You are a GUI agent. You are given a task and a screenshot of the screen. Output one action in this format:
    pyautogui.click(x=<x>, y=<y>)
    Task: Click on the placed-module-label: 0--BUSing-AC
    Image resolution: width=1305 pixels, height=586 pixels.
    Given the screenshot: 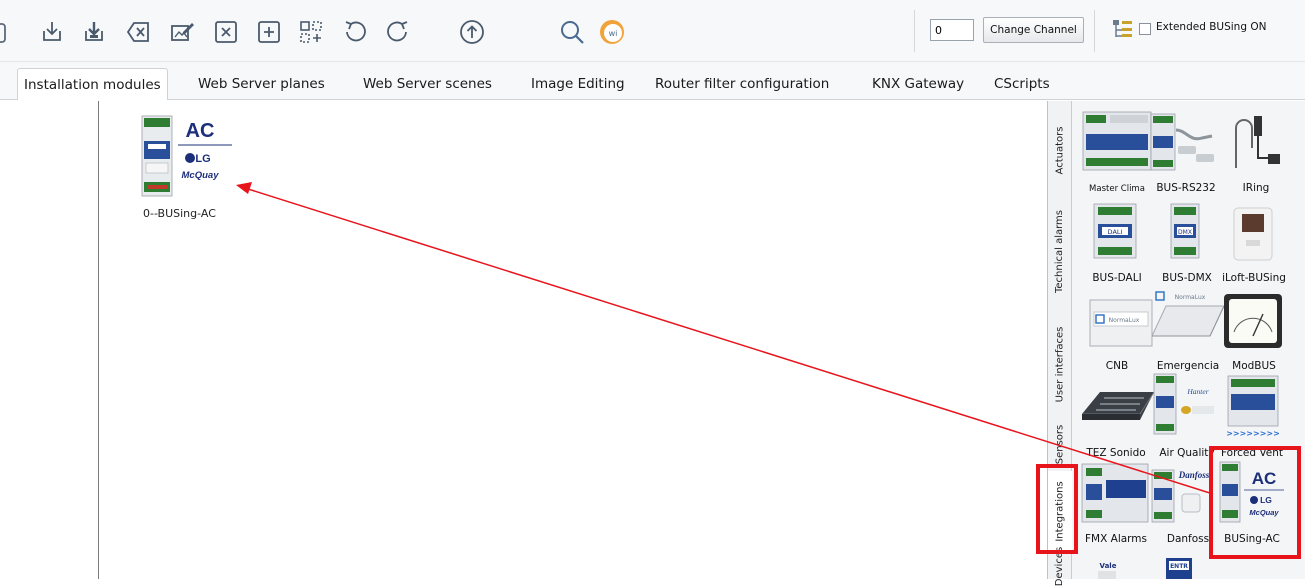 What is the action you would take?
    pyautogui.click(x=179, y=213)
    